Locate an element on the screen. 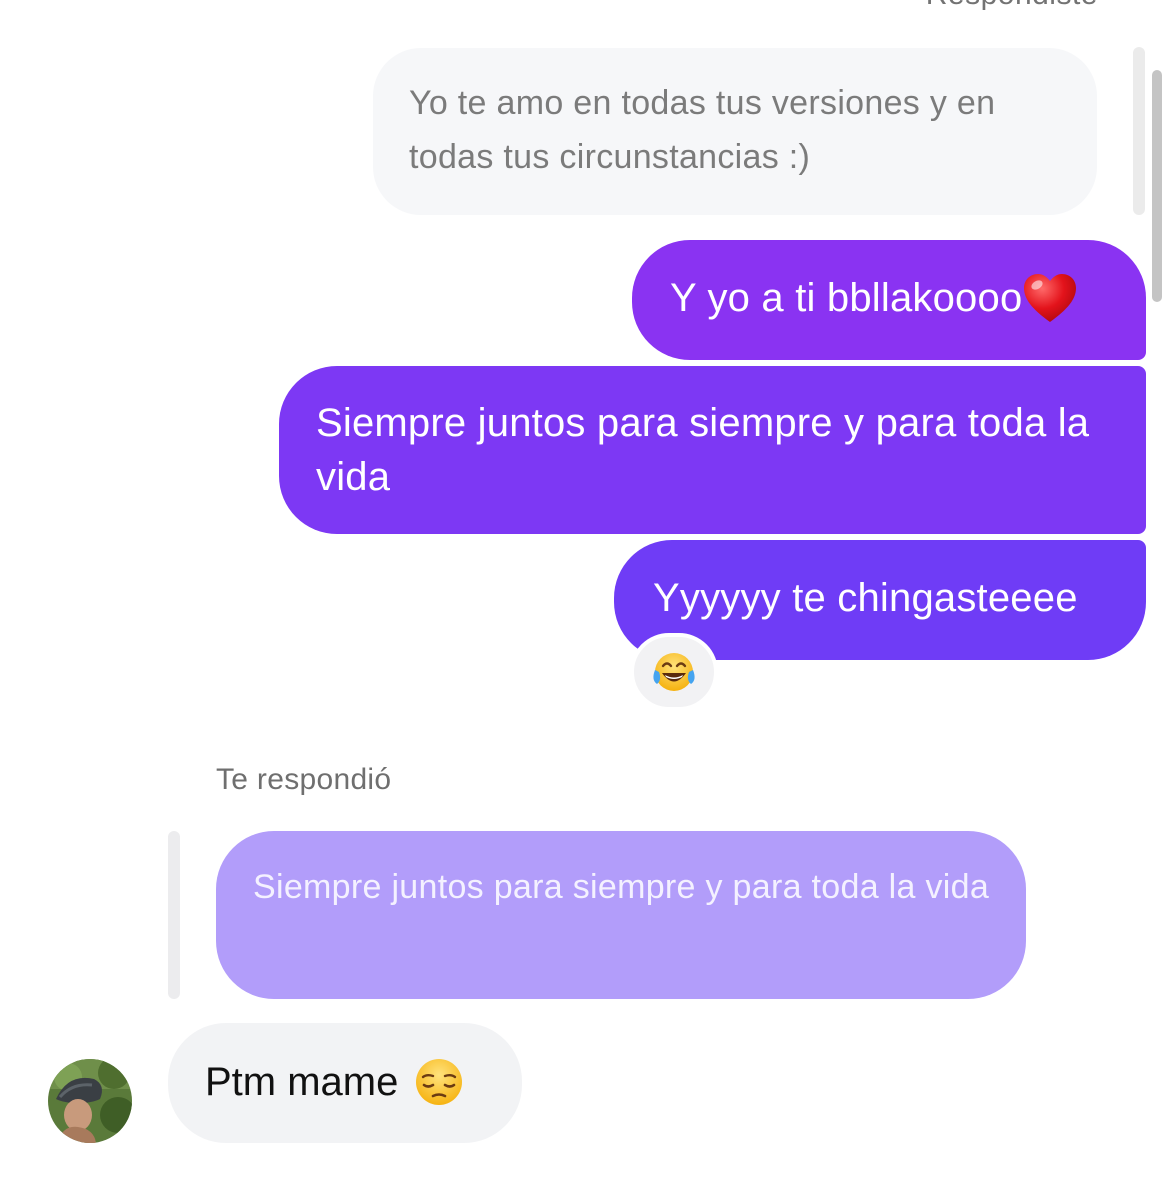 This screenshot has height=1195, width=1170. reply-context-label-you: Respondiste is located at coordinates (1012, 6).